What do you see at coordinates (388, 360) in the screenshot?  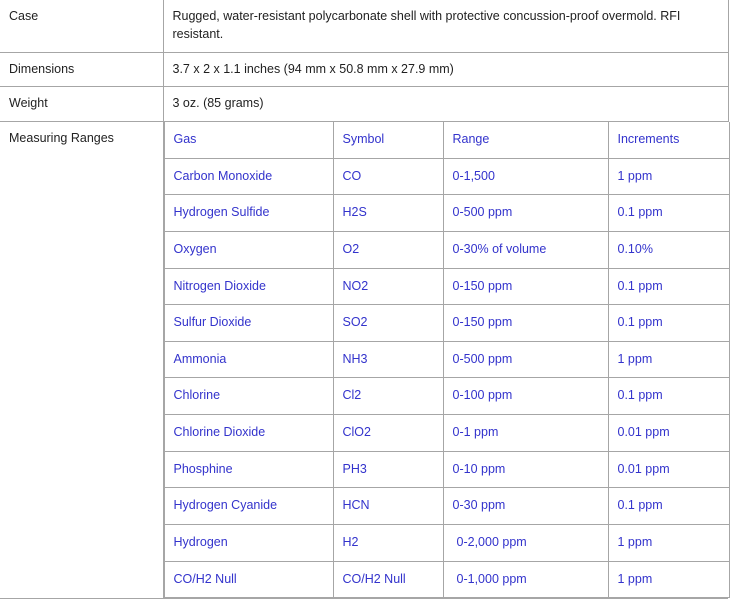 I see `cell-symbol: NH3` at bounding box center [388, 360].